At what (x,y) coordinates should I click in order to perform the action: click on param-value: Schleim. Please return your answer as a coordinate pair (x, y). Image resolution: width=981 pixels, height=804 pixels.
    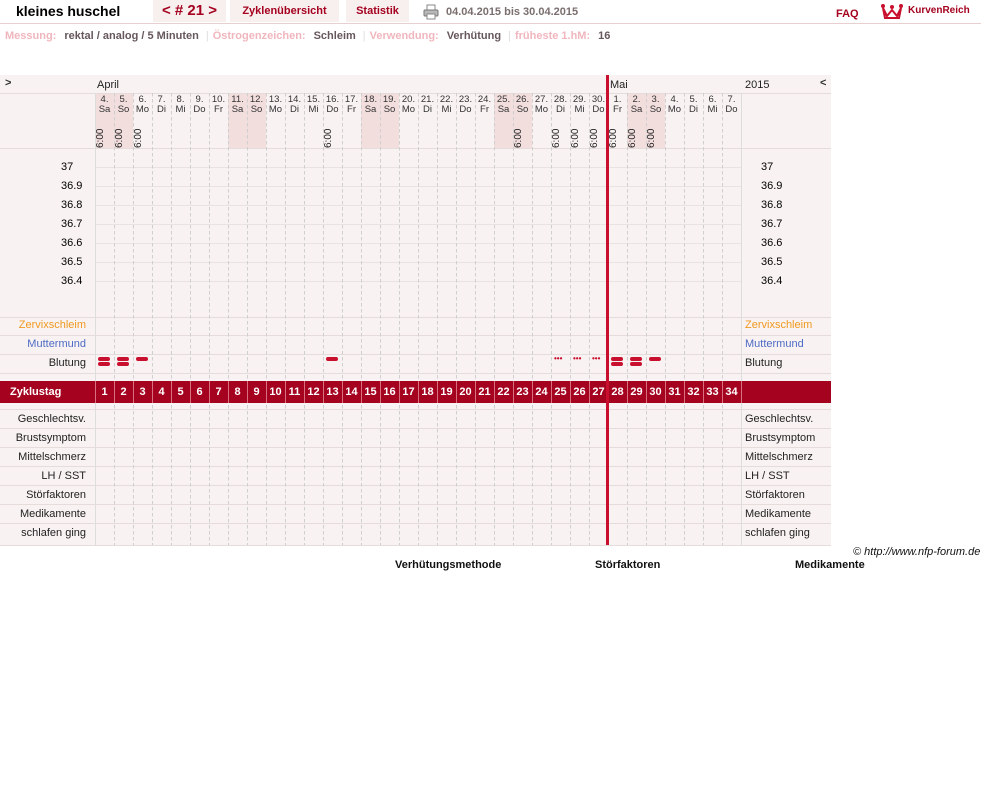
    Looking at the image, I should click on (334, 36).